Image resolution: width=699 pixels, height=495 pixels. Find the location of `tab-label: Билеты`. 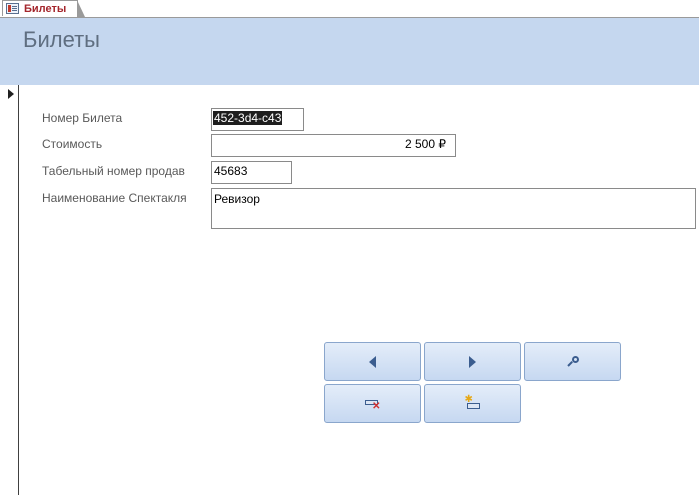

tab-label: Билеты is located at coordinates (45, 8).